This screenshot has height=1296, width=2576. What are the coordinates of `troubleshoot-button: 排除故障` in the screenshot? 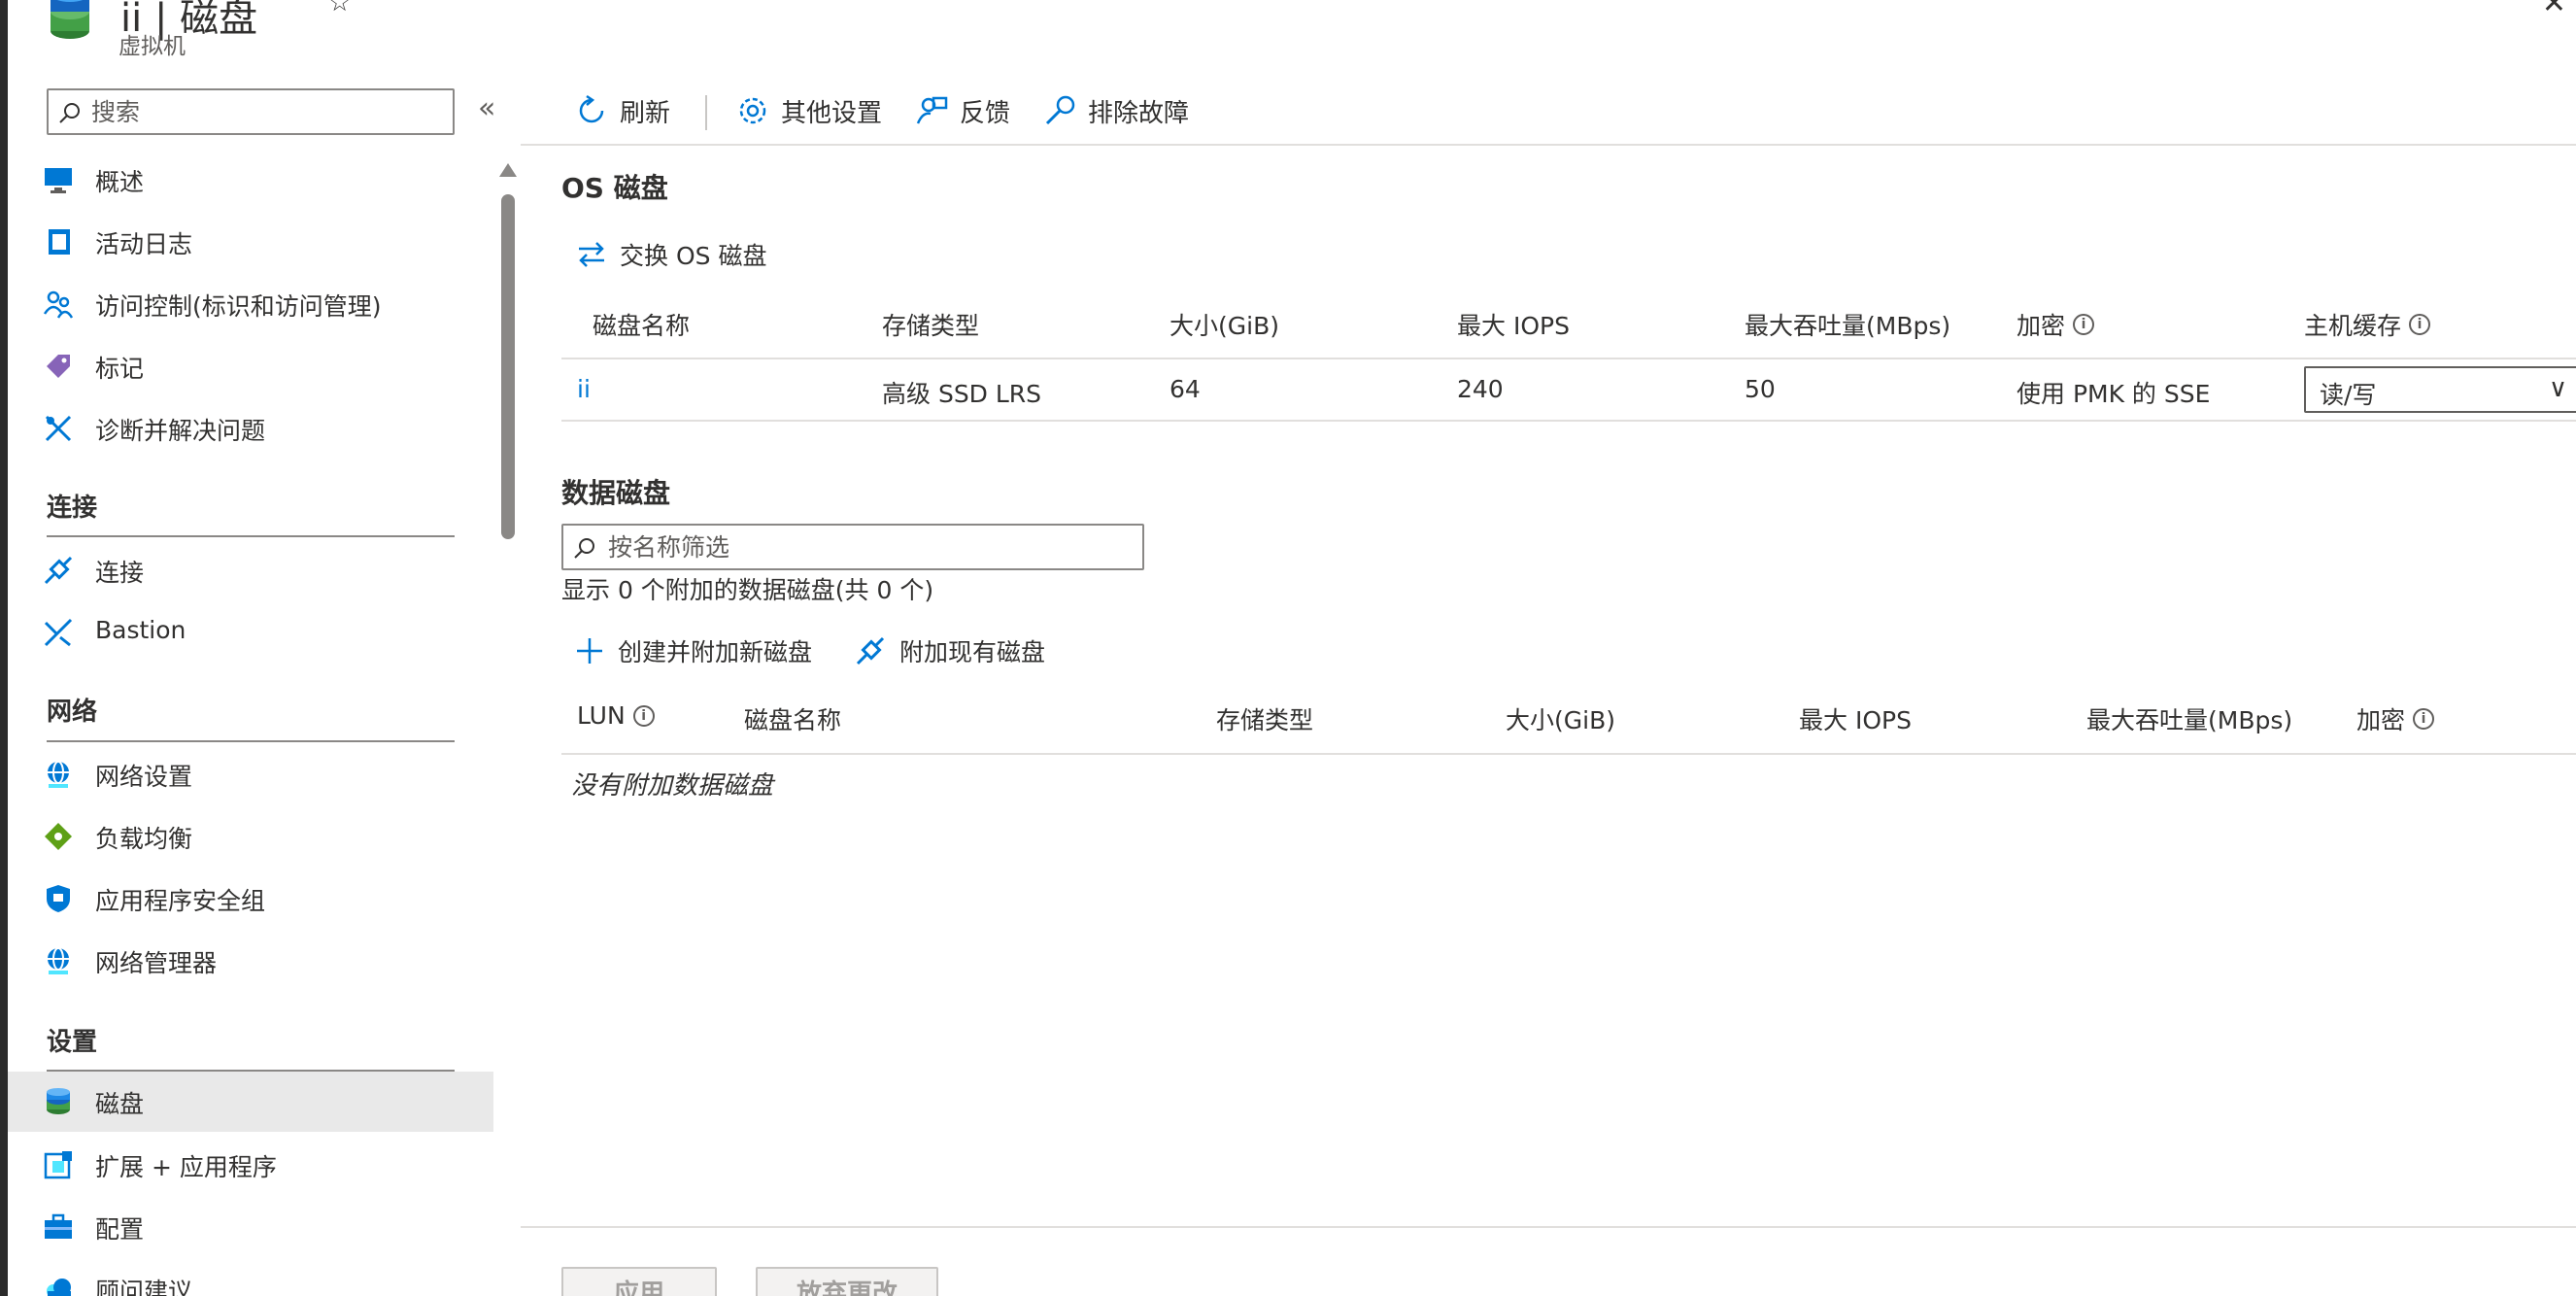 It's located at (1116, 110).